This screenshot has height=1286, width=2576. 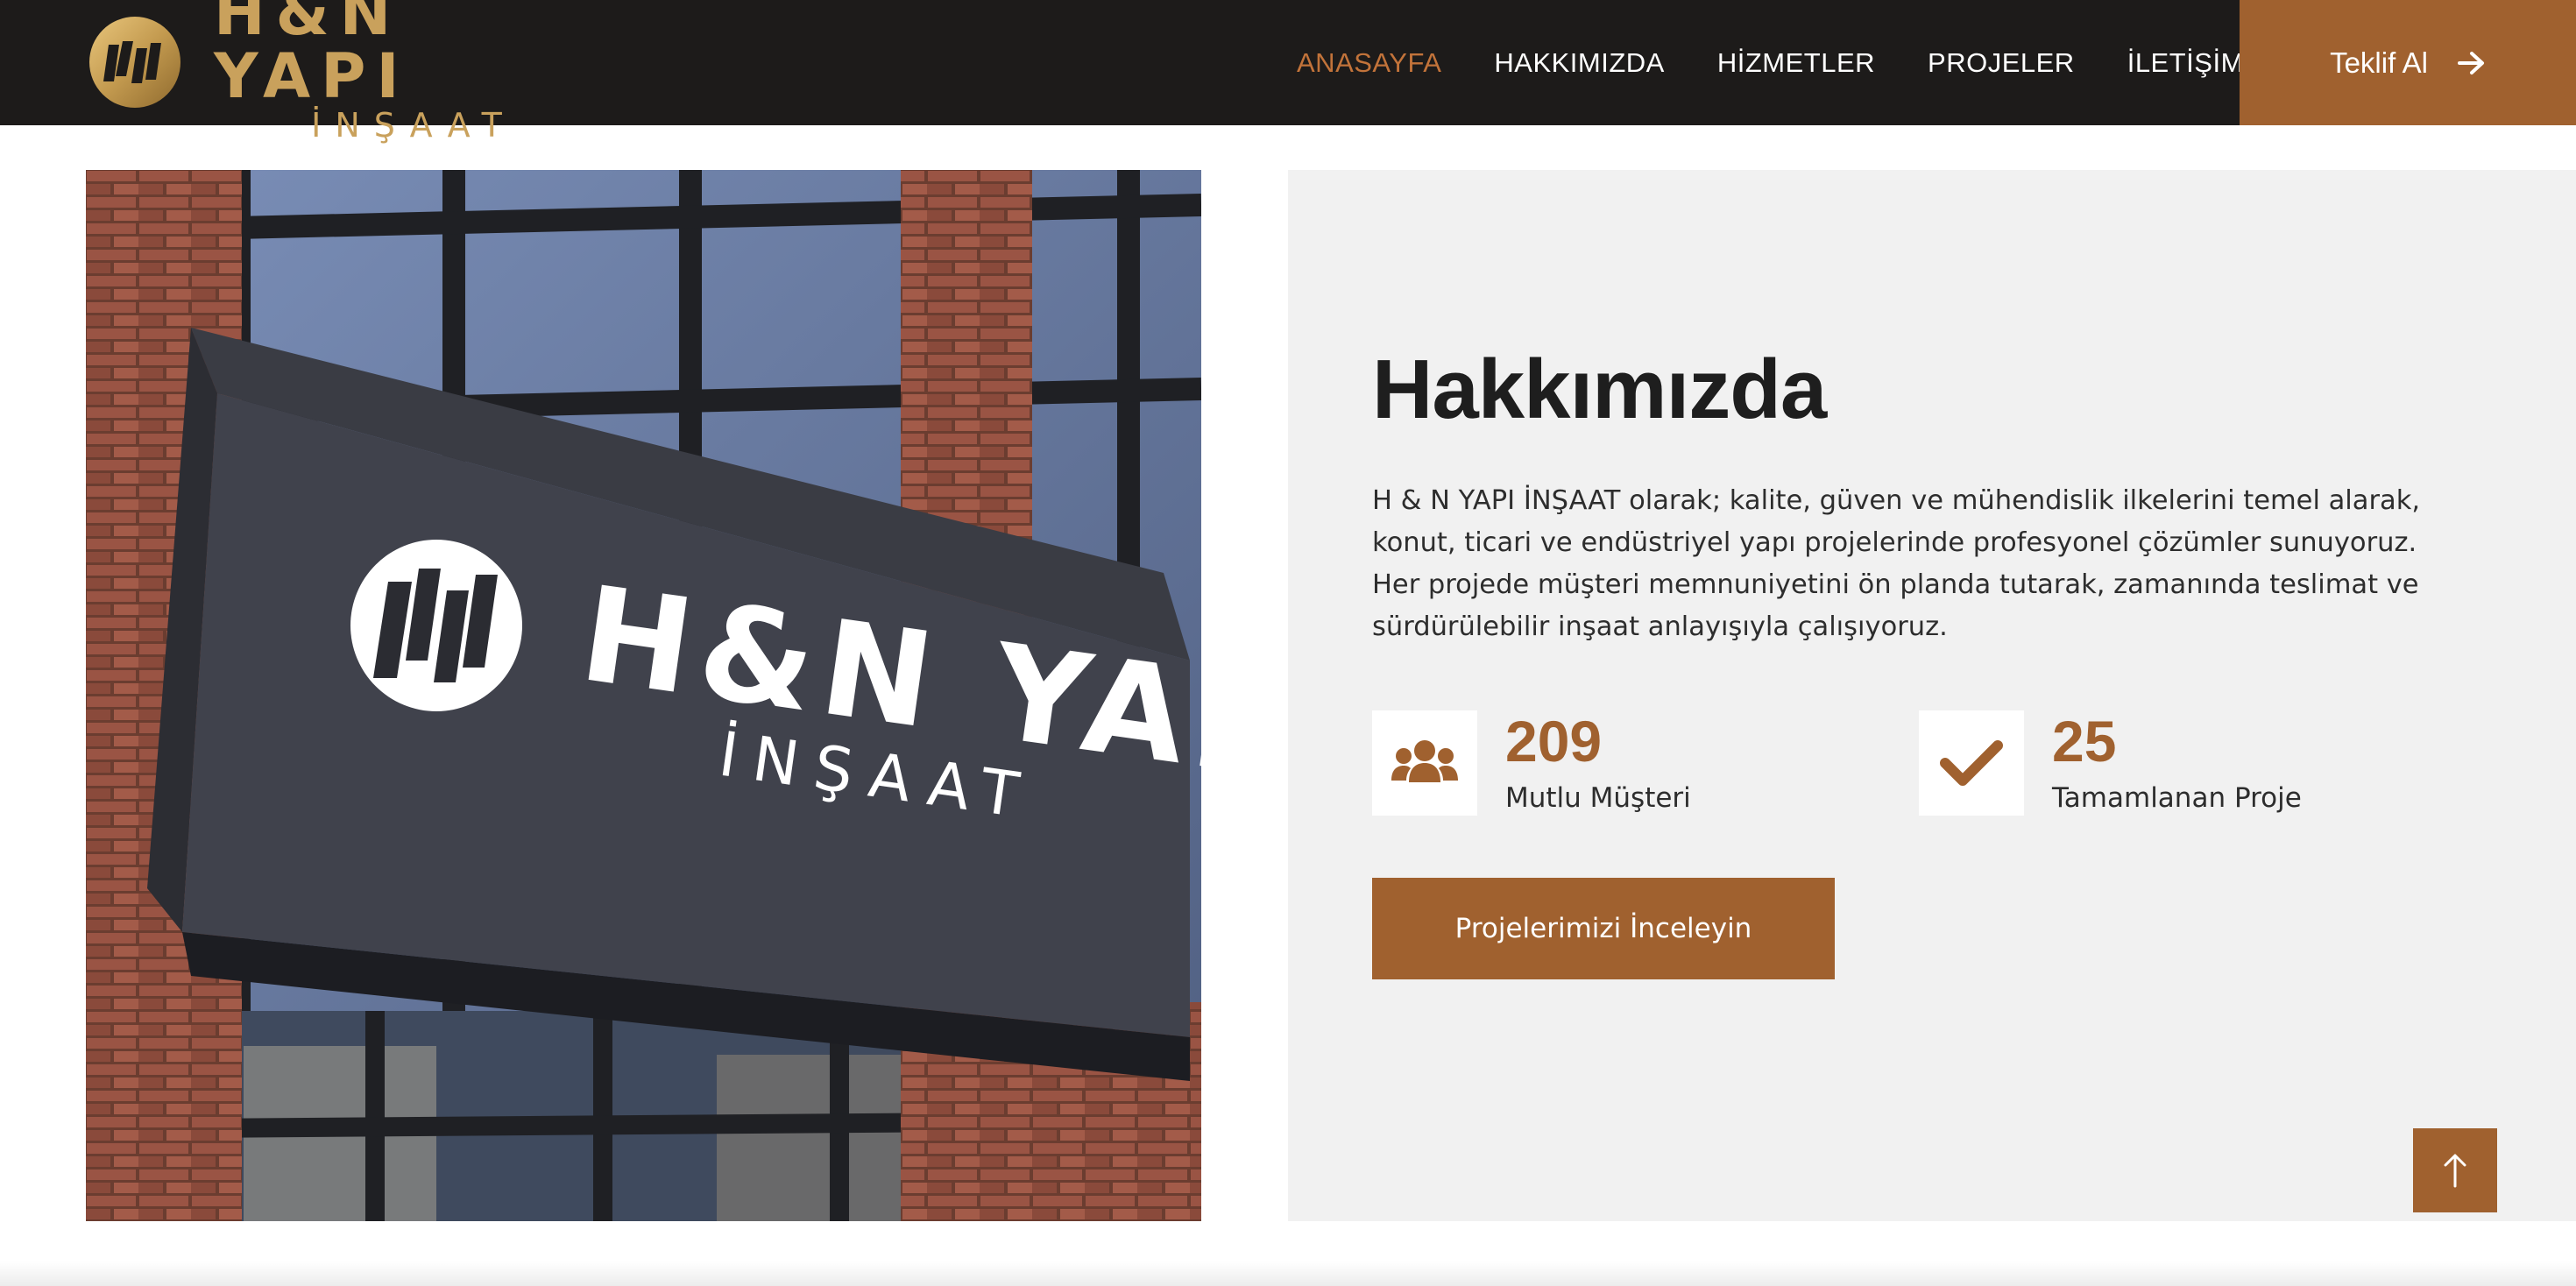 What do you see at coordinates (2177, 798) in the screenshot?
I see `stat-label: Tamamlanan Proje` at bounding box center [2177, 798].